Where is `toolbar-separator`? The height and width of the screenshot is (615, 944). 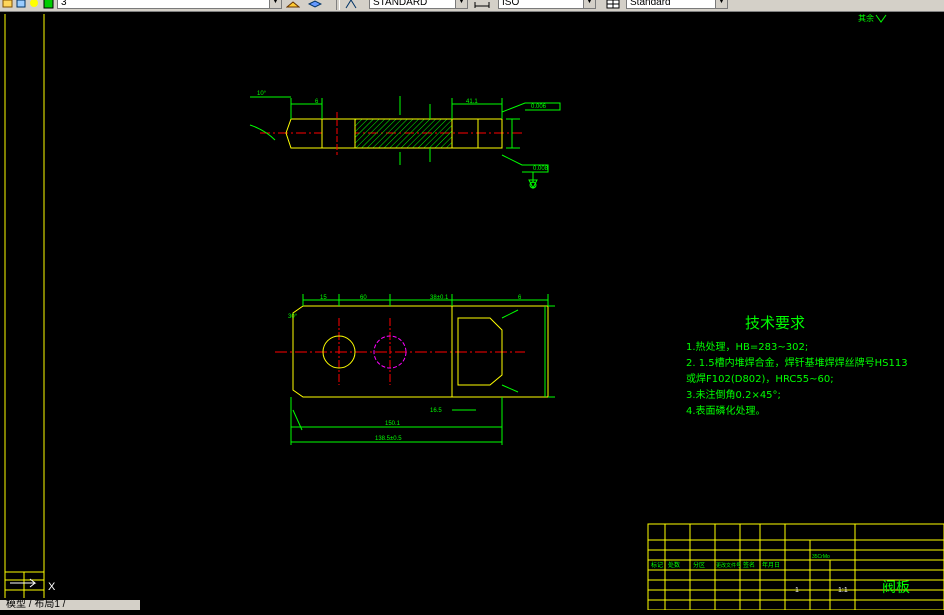
toolbar-separator is located at coordinates (338, 5).